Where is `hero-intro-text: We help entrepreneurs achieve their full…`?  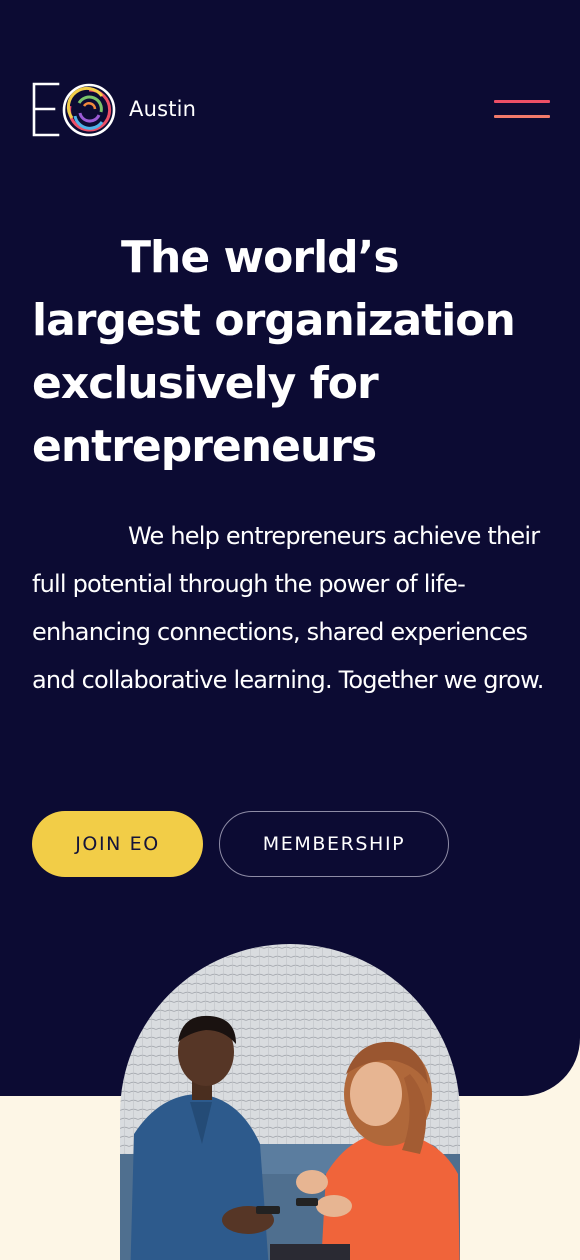 hero-intro-text: We help entrepreneurs achieve their full… is located at coordinates (288, 608).